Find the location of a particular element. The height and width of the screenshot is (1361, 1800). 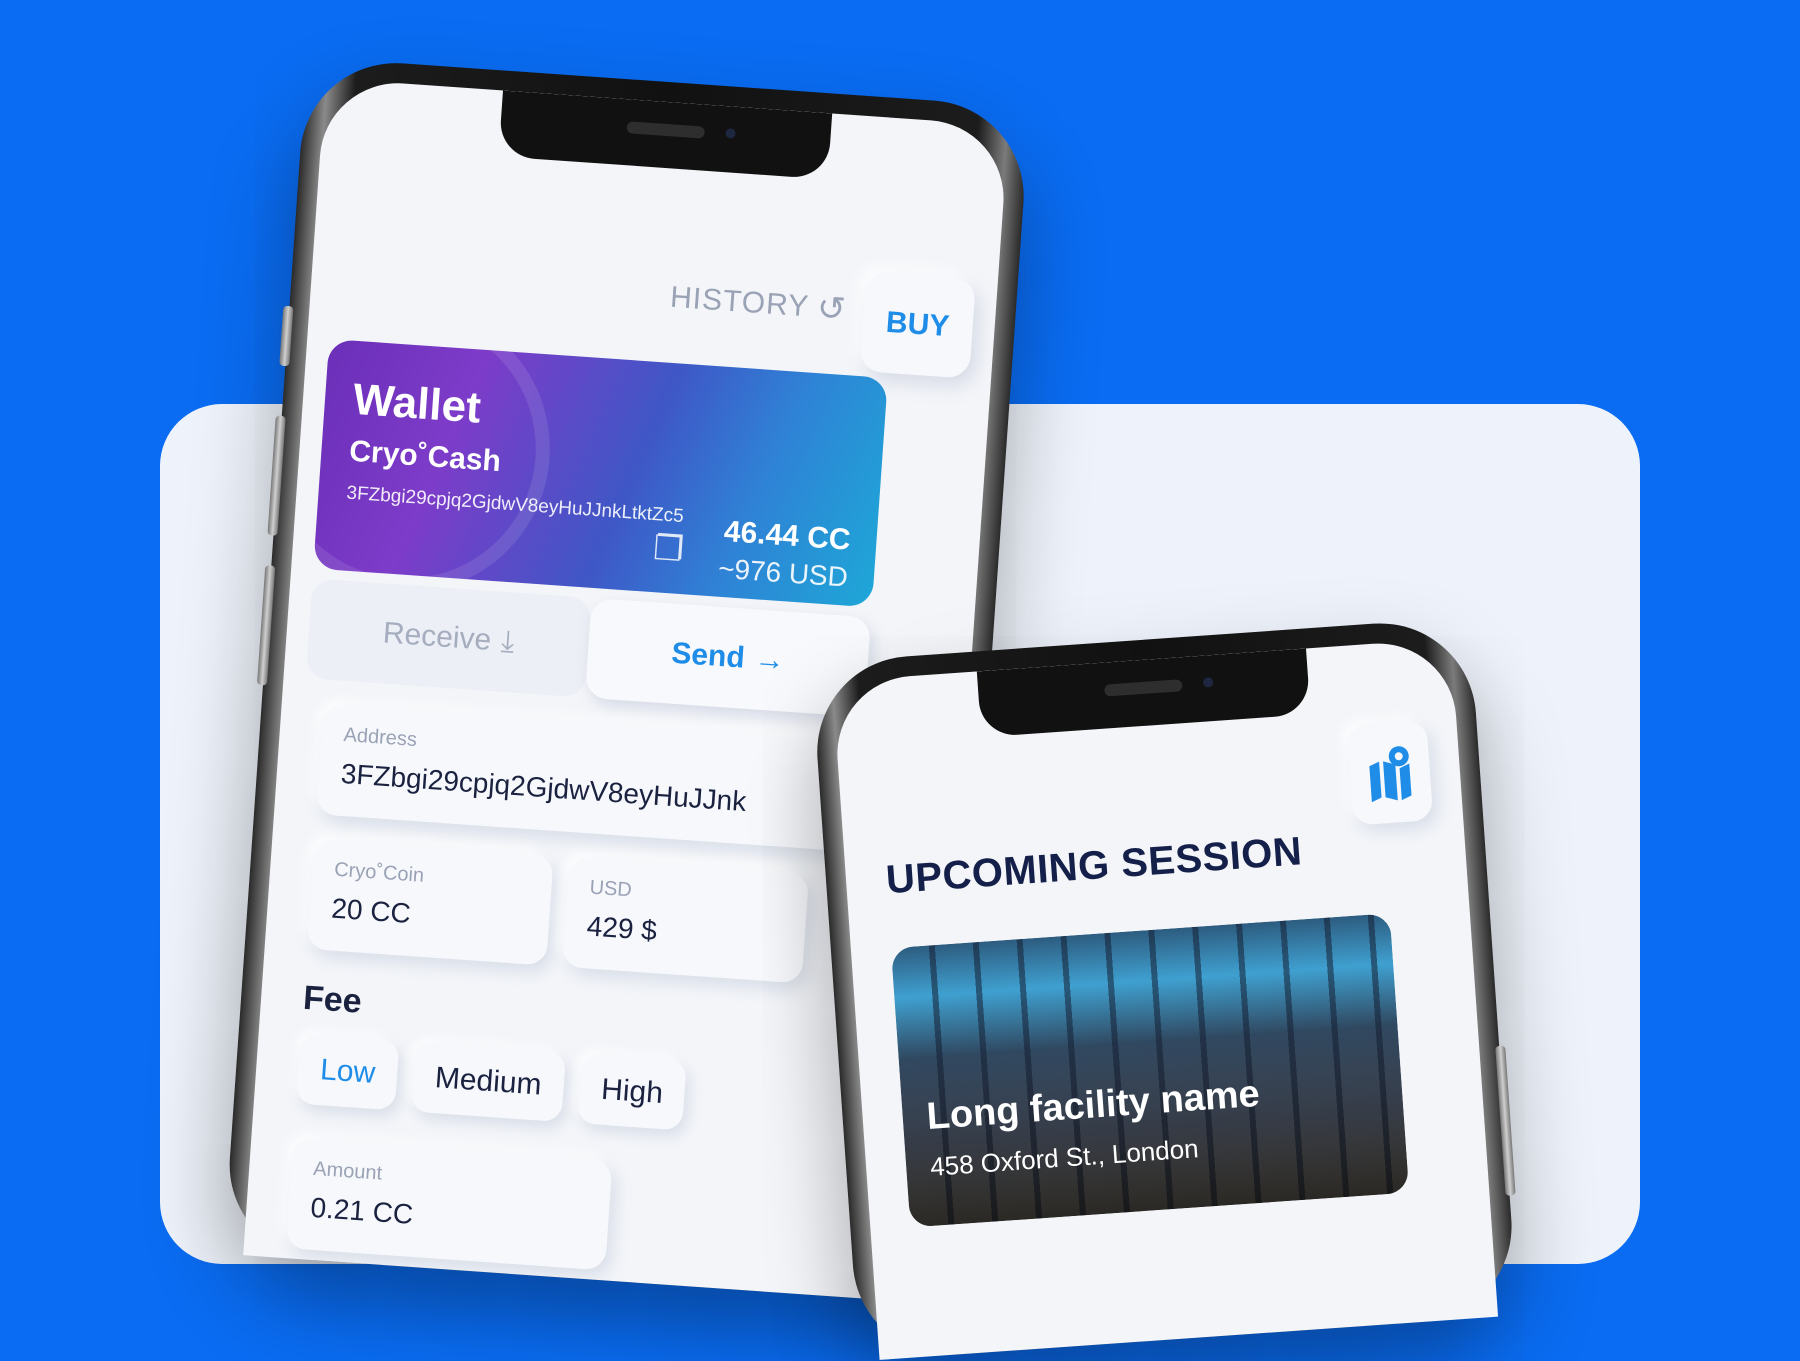

camera is located at coordinates (730, 133).